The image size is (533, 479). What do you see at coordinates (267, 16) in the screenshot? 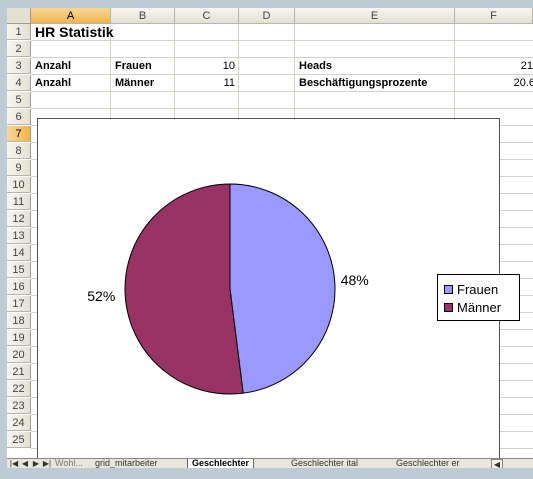
I see `column-header-d: D` at bounding box center [267, 16].